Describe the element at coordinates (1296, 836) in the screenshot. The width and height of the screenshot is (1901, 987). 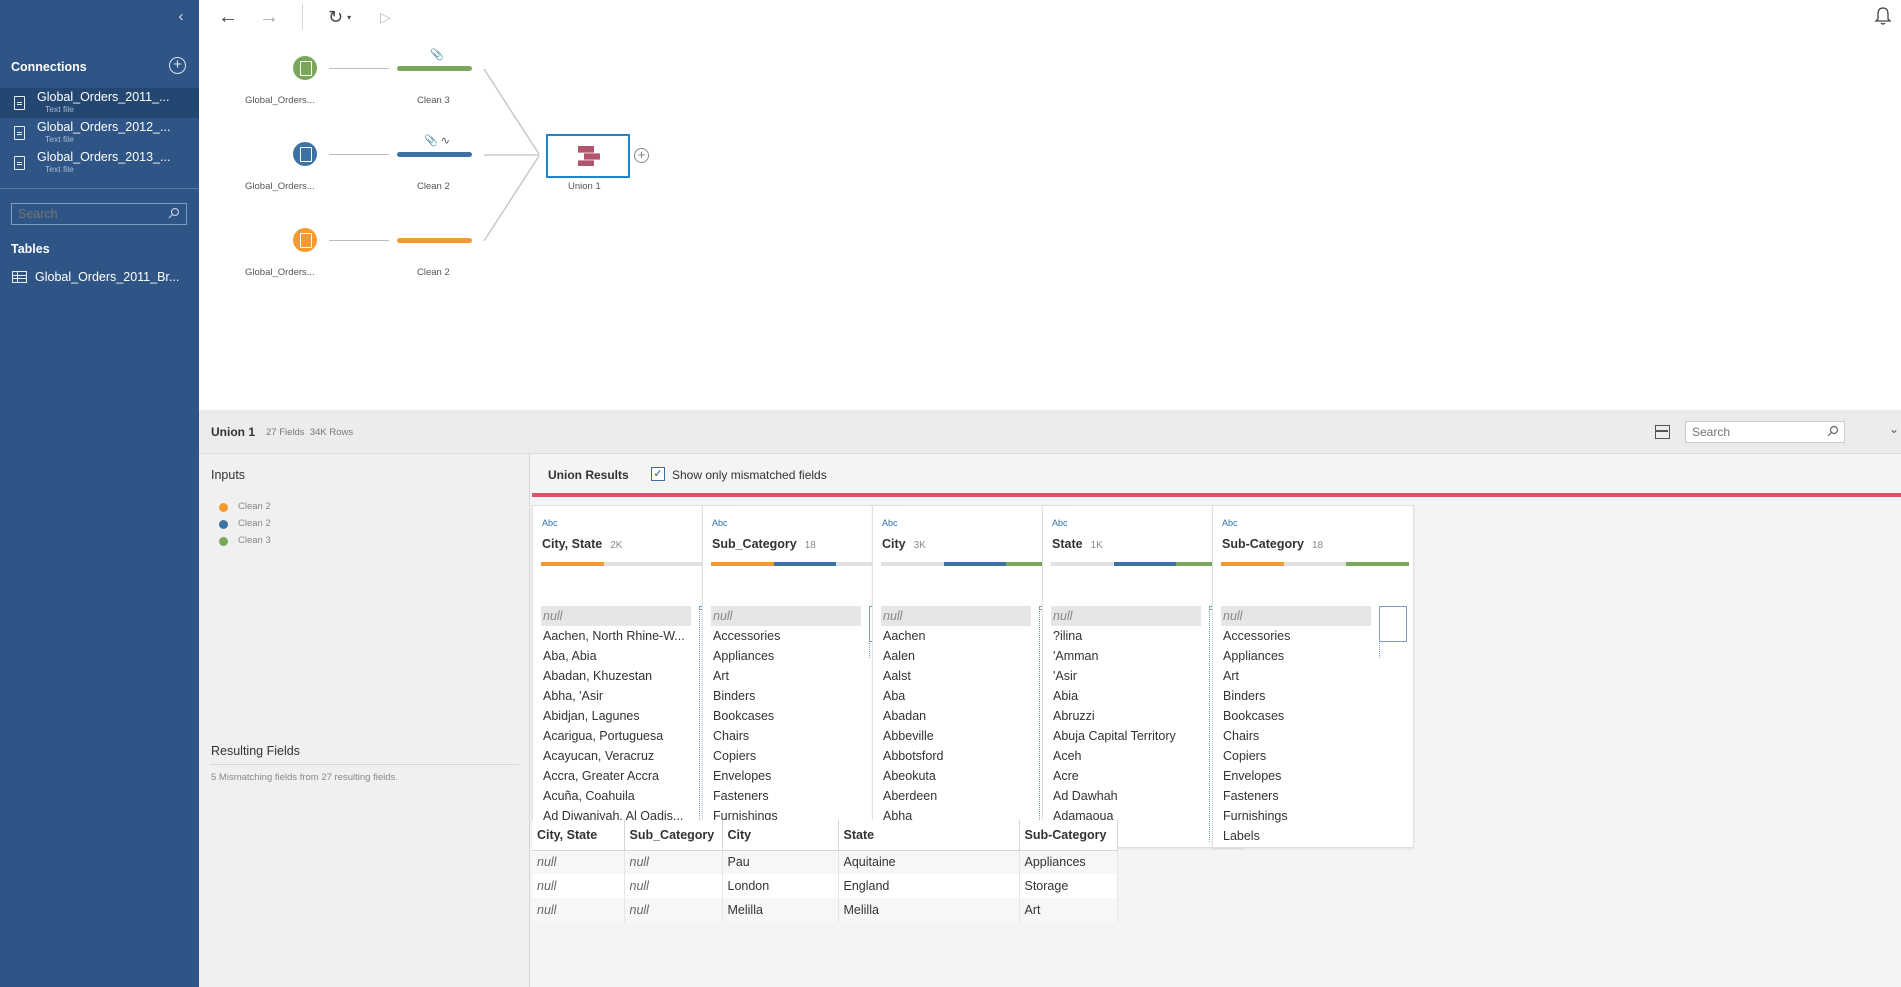
I see `value-item: Labels` at that location.